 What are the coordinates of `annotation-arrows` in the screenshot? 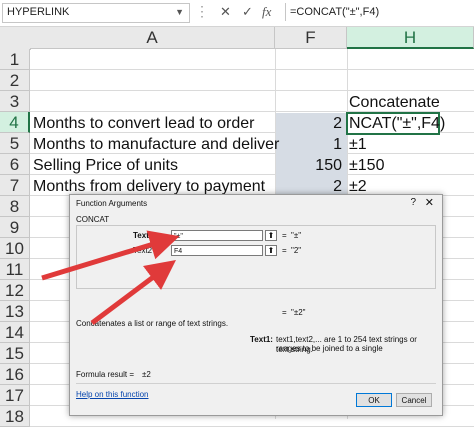 It's located at (110, 277).